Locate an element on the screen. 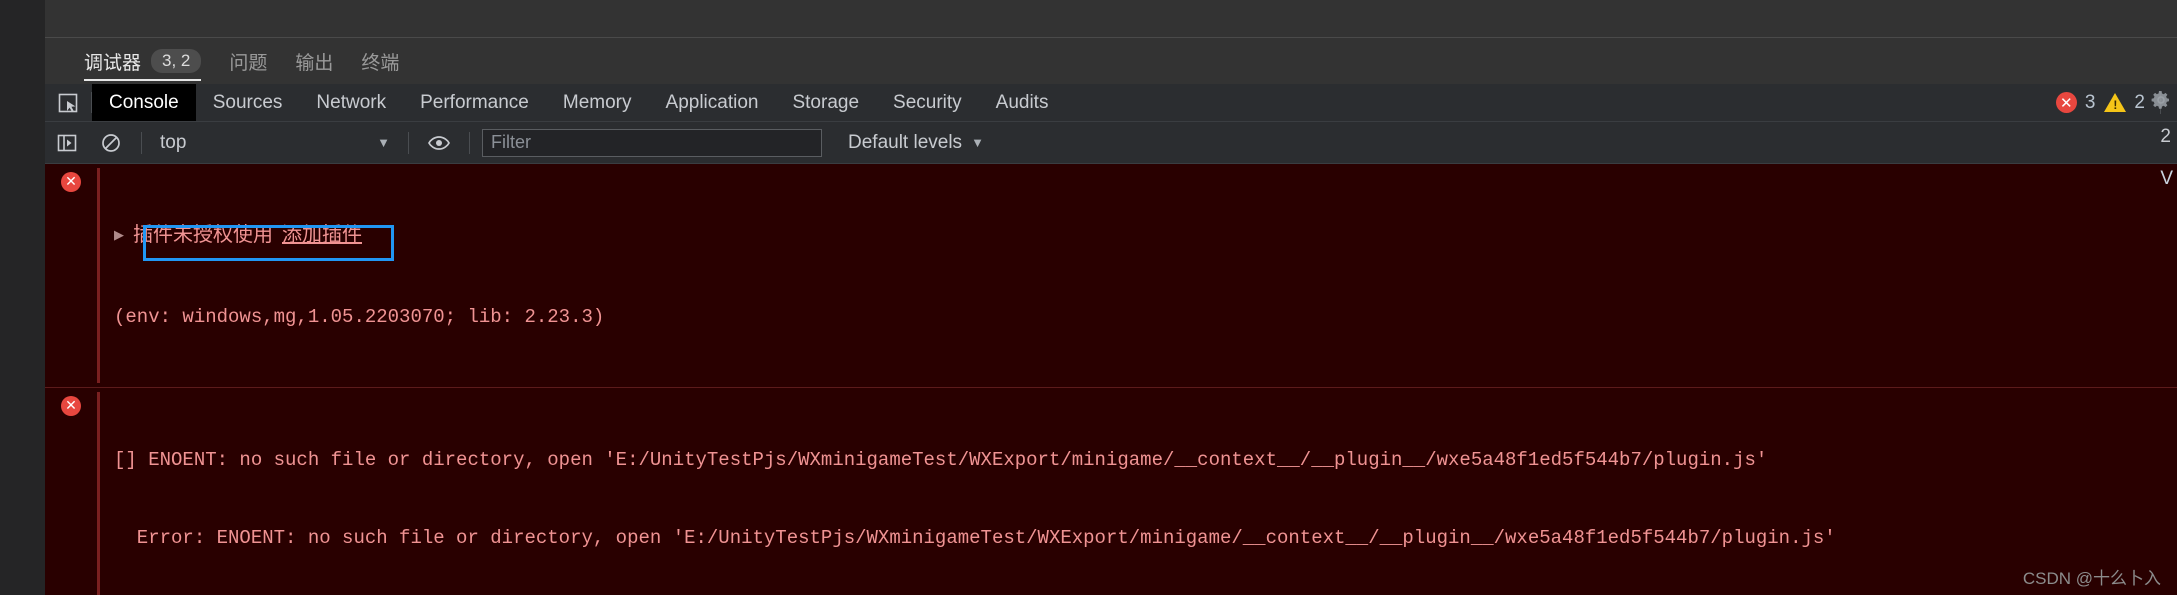 This screenshot has width=2177, height=595. devtools-tab-memory: Memory is located at coordinates (597, 102).